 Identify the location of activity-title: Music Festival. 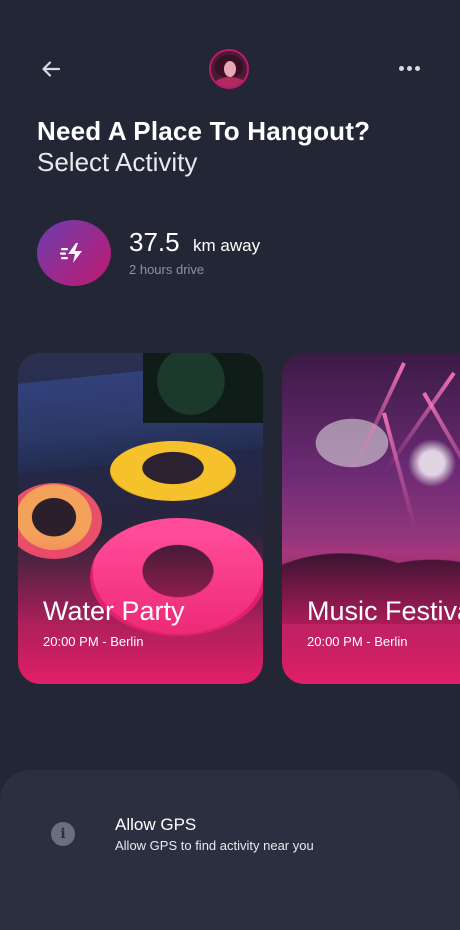
(383, 611).